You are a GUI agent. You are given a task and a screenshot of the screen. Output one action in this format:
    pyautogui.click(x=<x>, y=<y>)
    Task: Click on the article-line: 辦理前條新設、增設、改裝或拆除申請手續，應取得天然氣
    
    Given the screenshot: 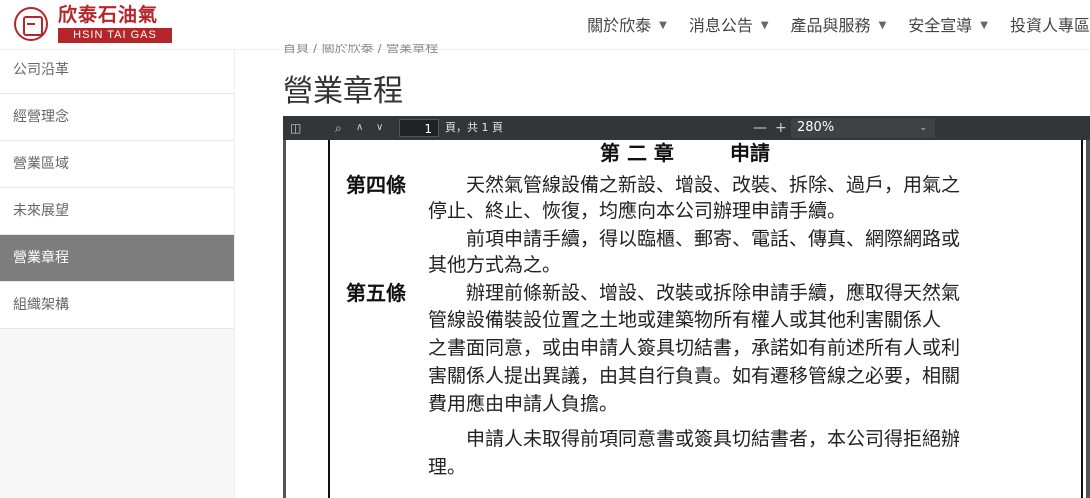 What is the action you would take?
    pyautogui.click(x=713, y=293)
    